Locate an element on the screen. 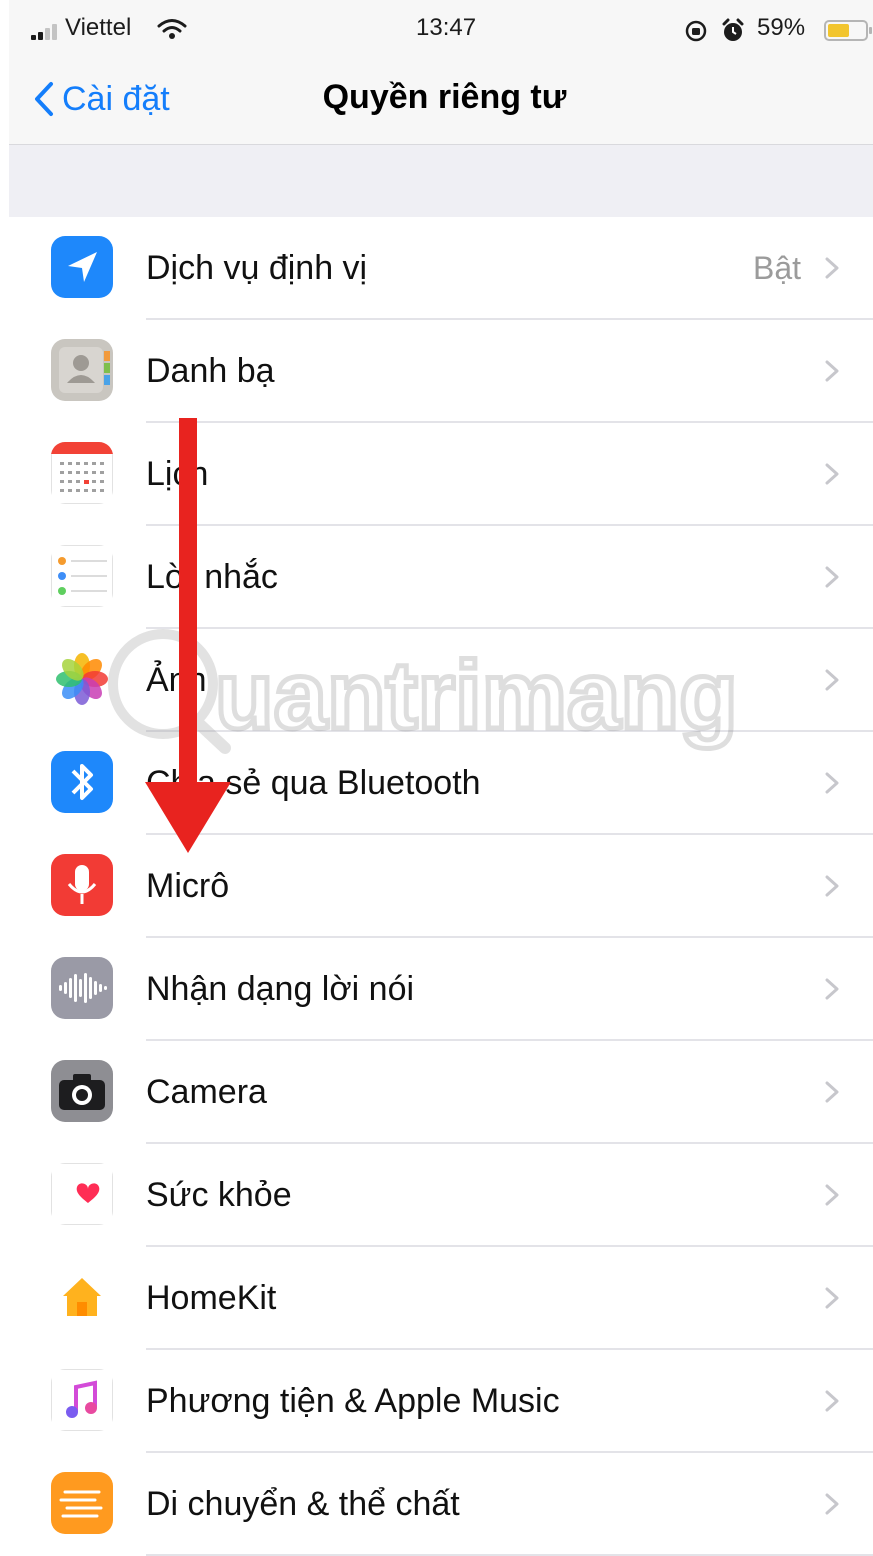 The image size is (873, 1556). wifi-icon is located at coordinates (172, 29).